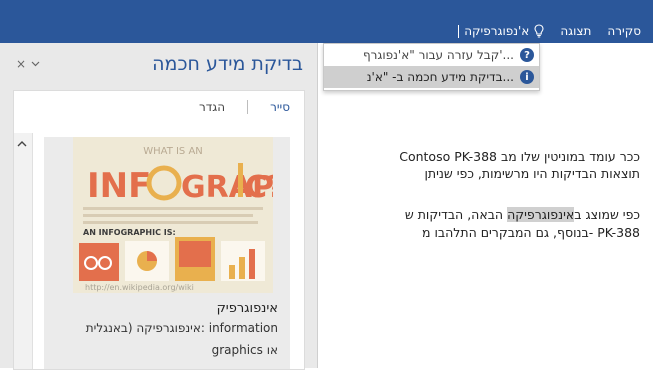 This screenshot has width=653, height=370. I want to click on card-text: אינפוגרפיקה (באנגלית: information, so click(181, 328).